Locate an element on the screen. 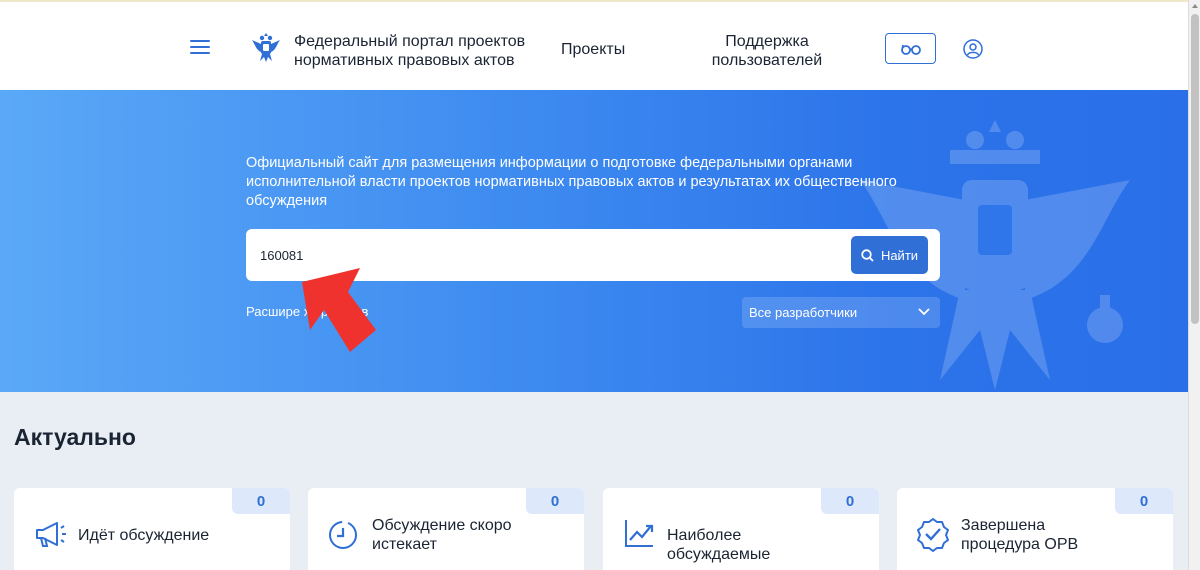 The image size is (1200, 570). accessibility-glasses-button is located at coordinates (910, 48).